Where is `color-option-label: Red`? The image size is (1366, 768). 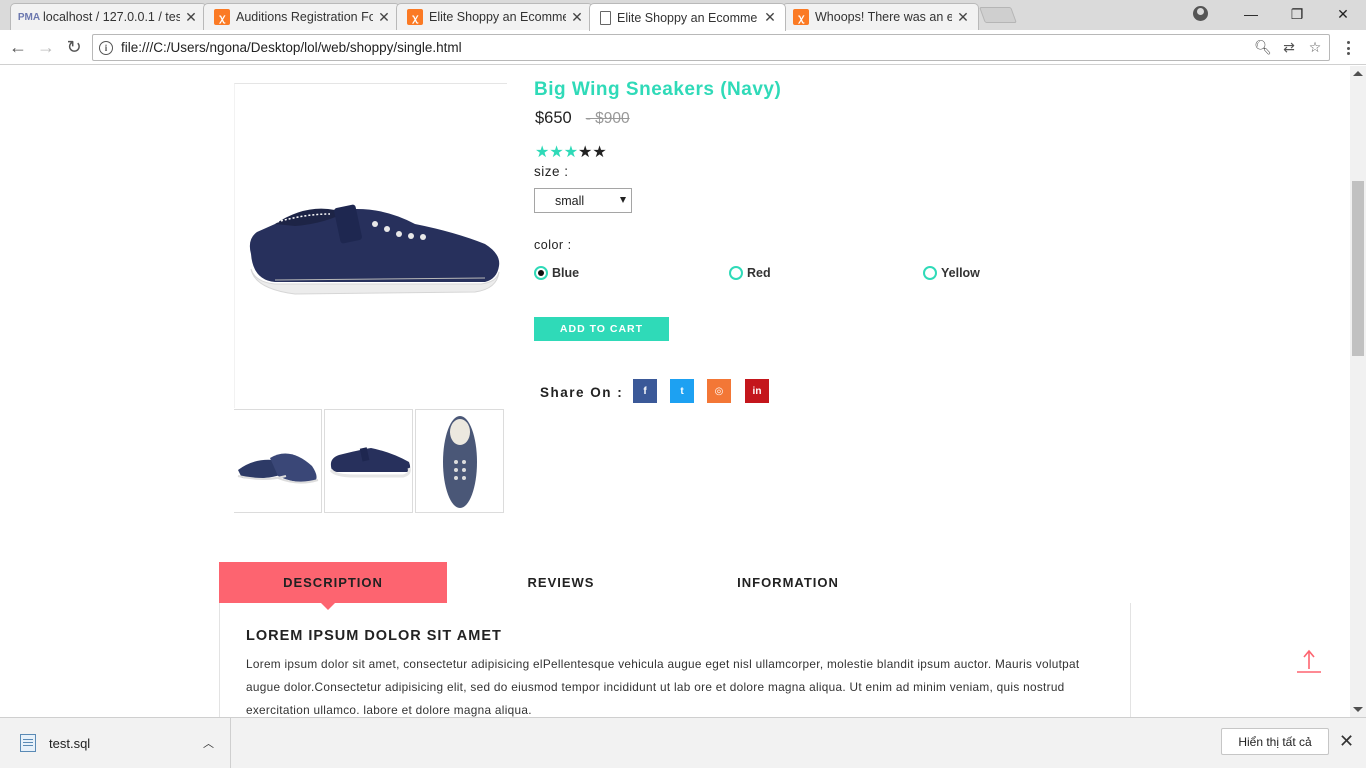 color-option-label: Red is located at coordinates (759, 273).